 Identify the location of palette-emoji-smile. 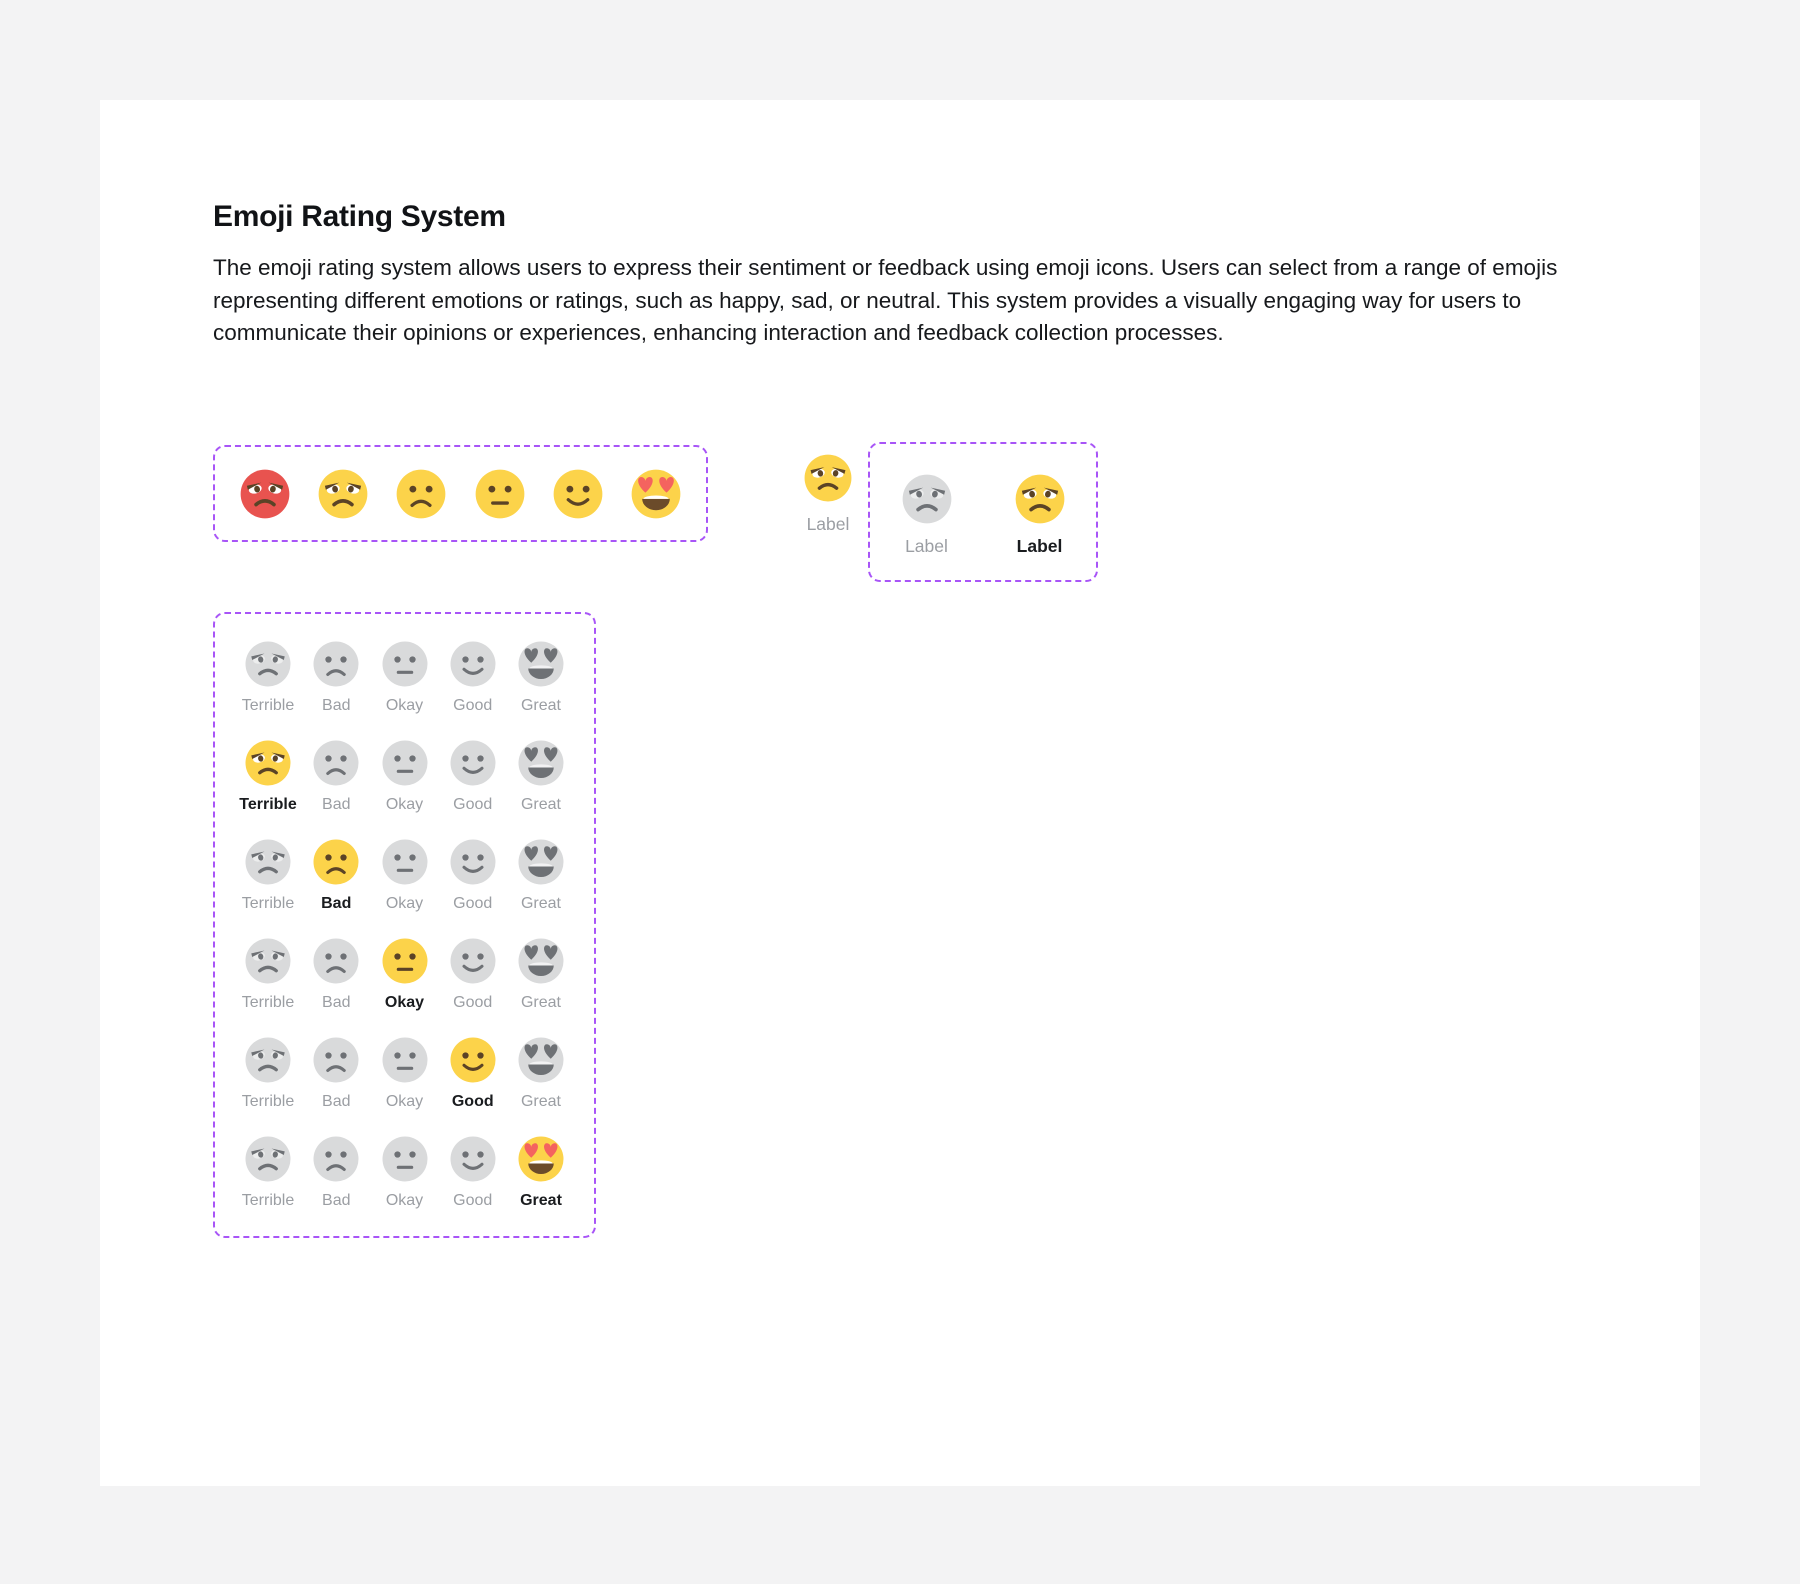
(578, 494).